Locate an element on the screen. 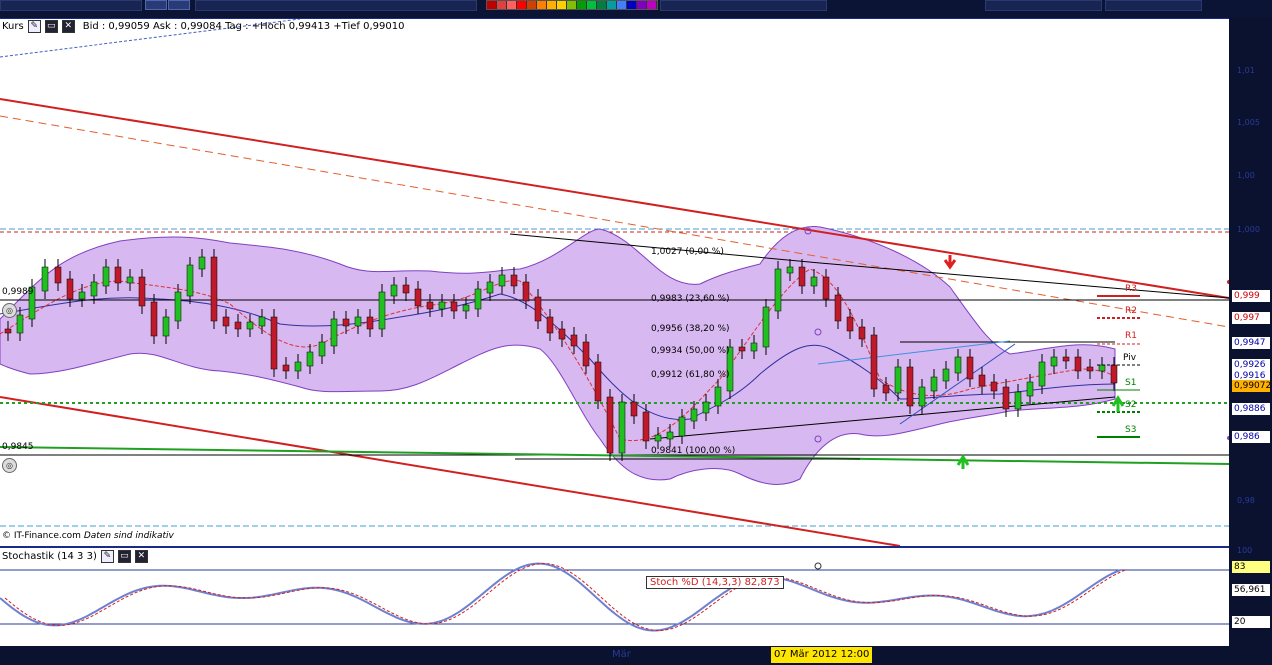 The width and height of the screenshot is (1272, 665). pivot-label-s2: S2 is located at coordinates (1131, 405).